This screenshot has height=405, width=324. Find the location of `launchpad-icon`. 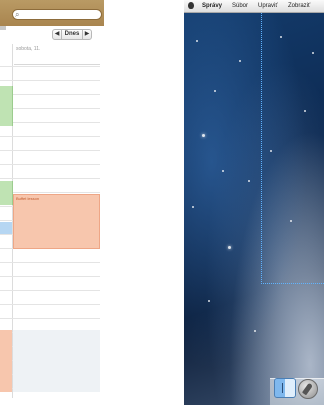

launchpad-icon is located at coordinates (308, 389).